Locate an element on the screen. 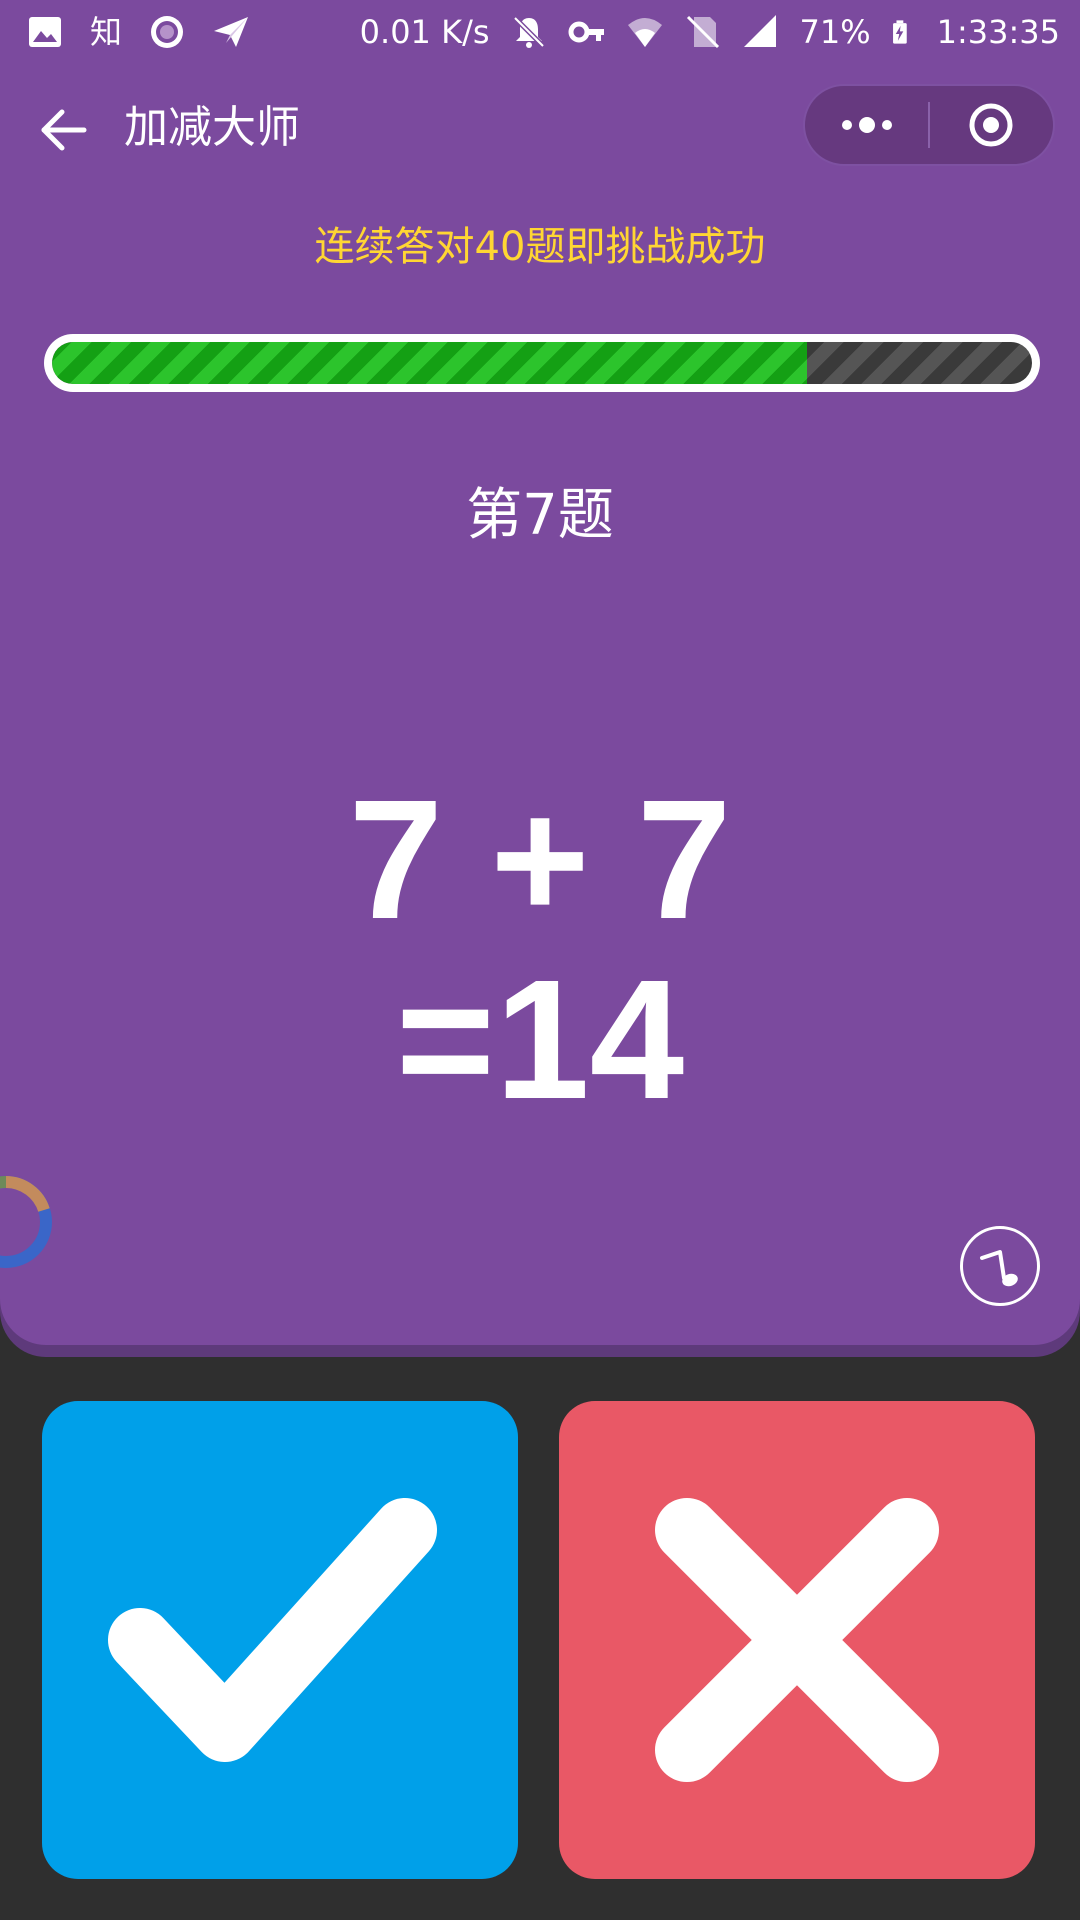 The height and width of the screenshot is (1920, 1080). progress-bar is located at coordinates (542, 363).